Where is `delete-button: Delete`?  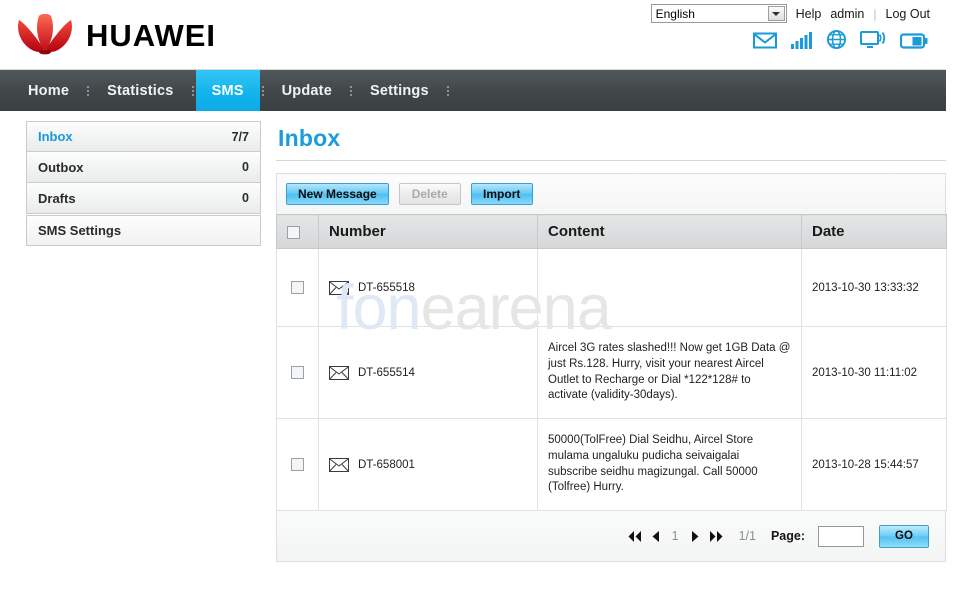 delete-button: Delete is located at coordinates (429, 194).